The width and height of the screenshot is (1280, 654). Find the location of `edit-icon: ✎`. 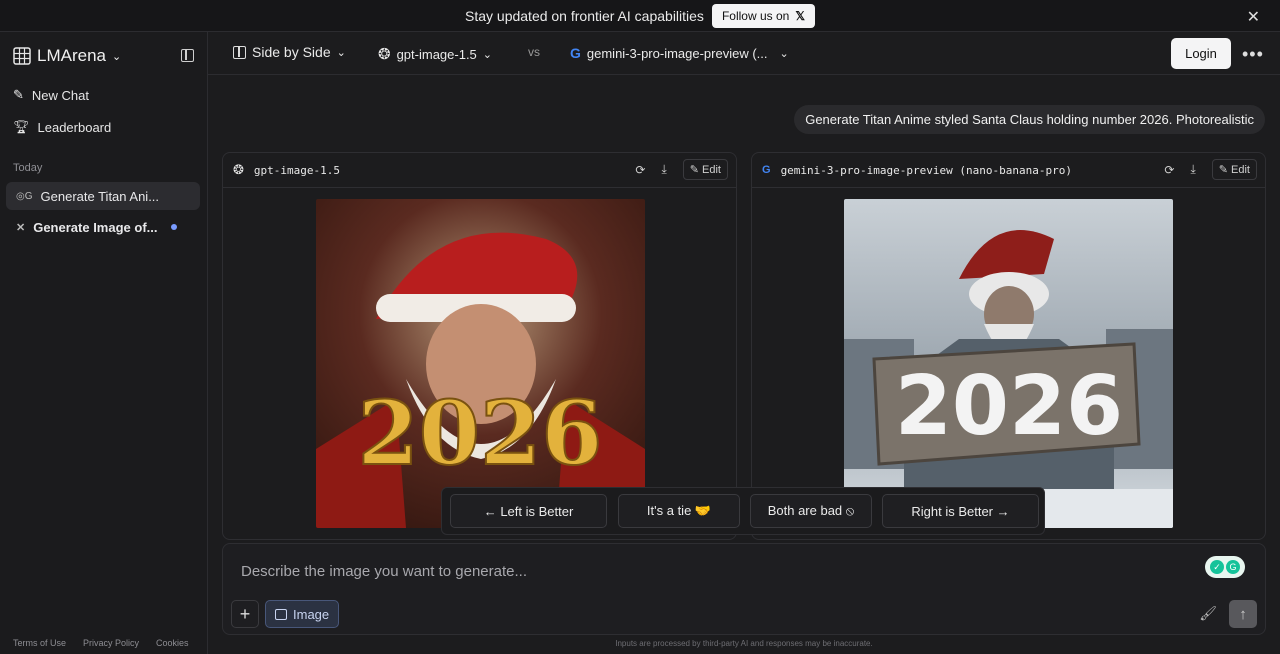

edit-icon: ✎ is located at coordinates (18, 94).